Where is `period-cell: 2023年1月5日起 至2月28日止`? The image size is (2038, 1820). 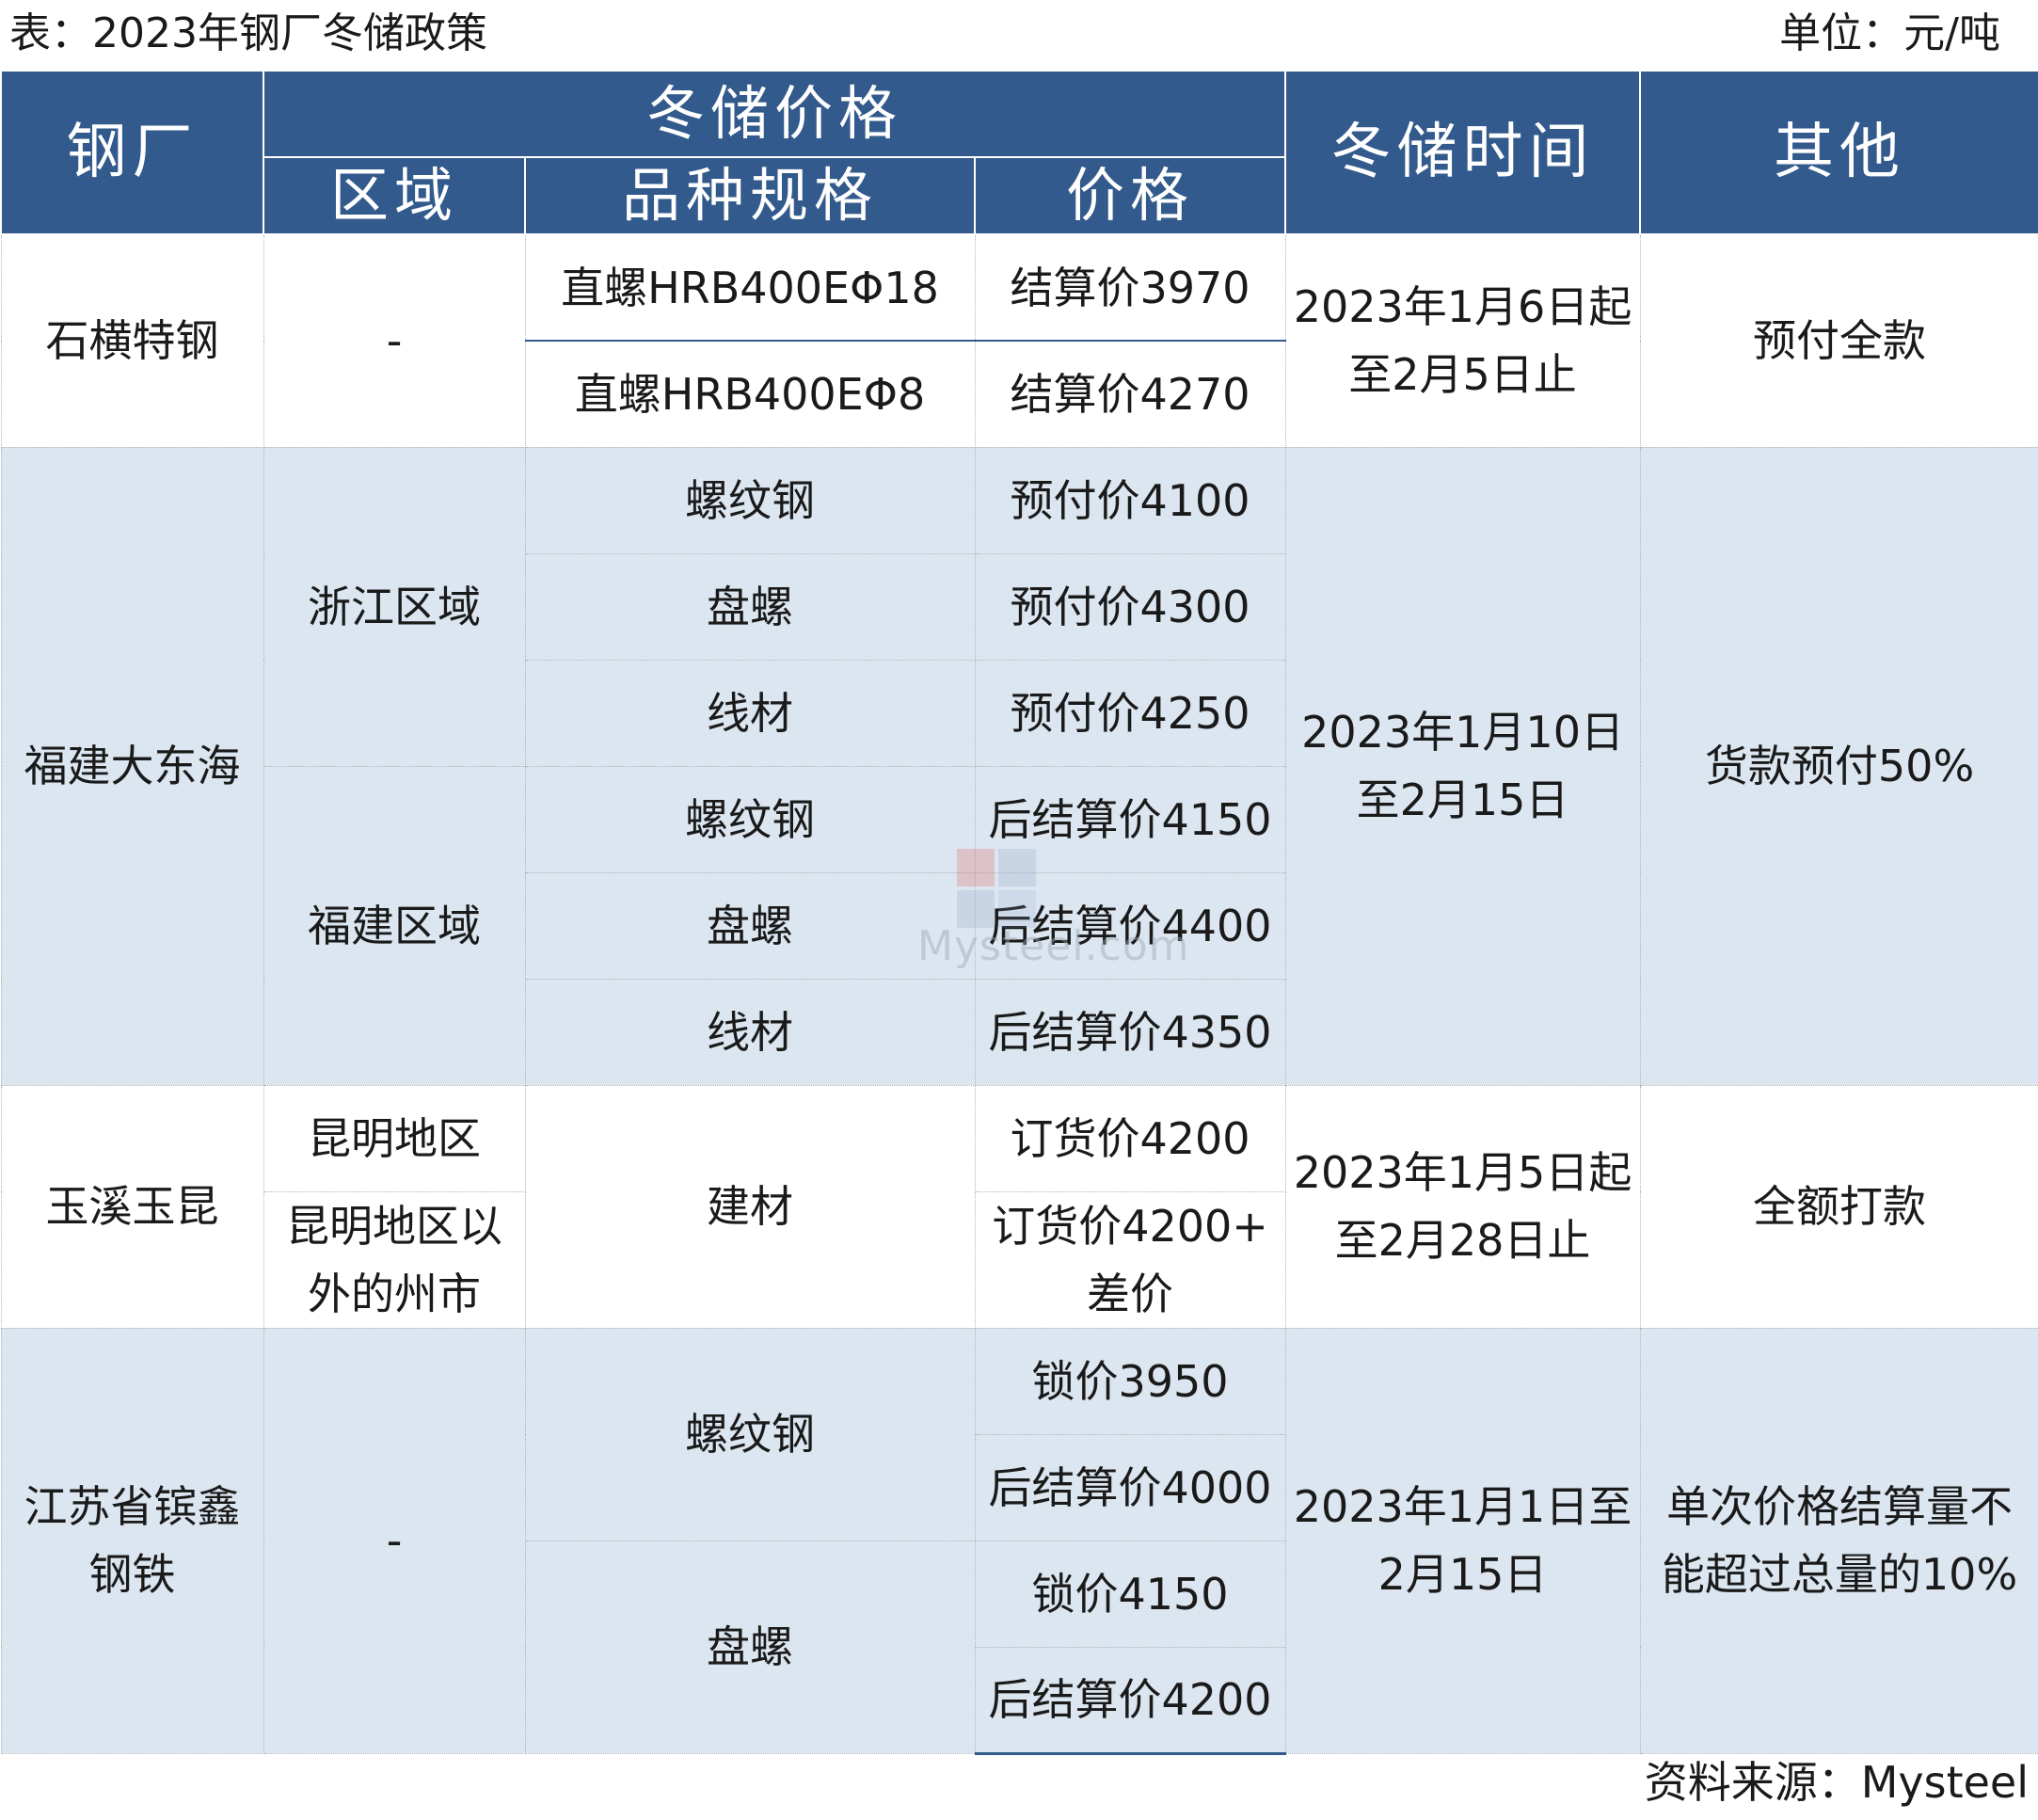
period-cell: 2023年1月5日起 至2月28日止 is located at coordinates (1462, 1207).